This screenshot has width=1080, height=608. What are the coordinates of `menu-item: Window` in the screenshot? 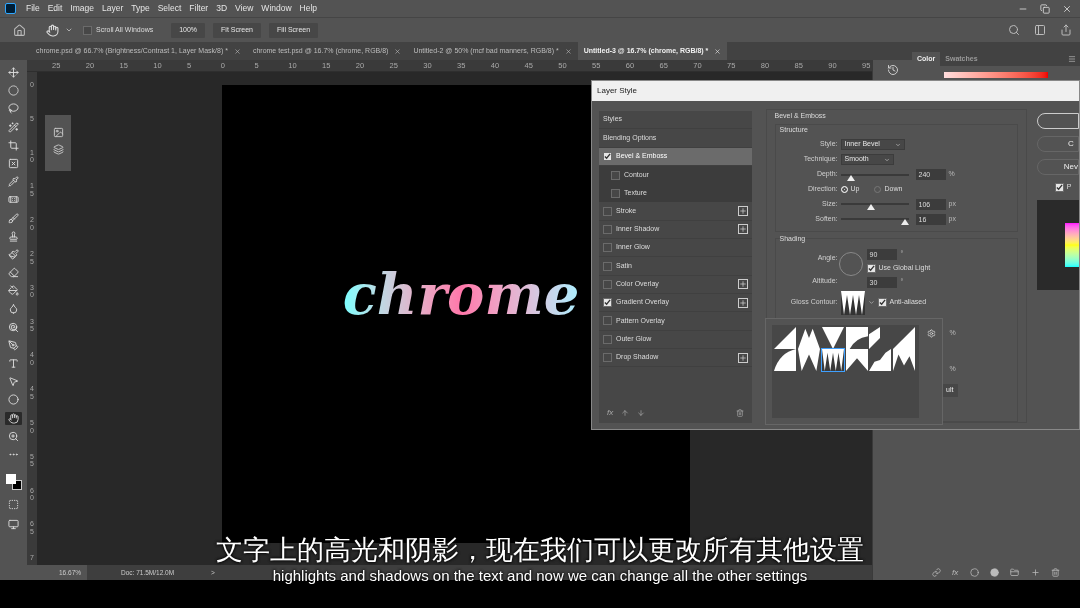 It's located at (276, 8).